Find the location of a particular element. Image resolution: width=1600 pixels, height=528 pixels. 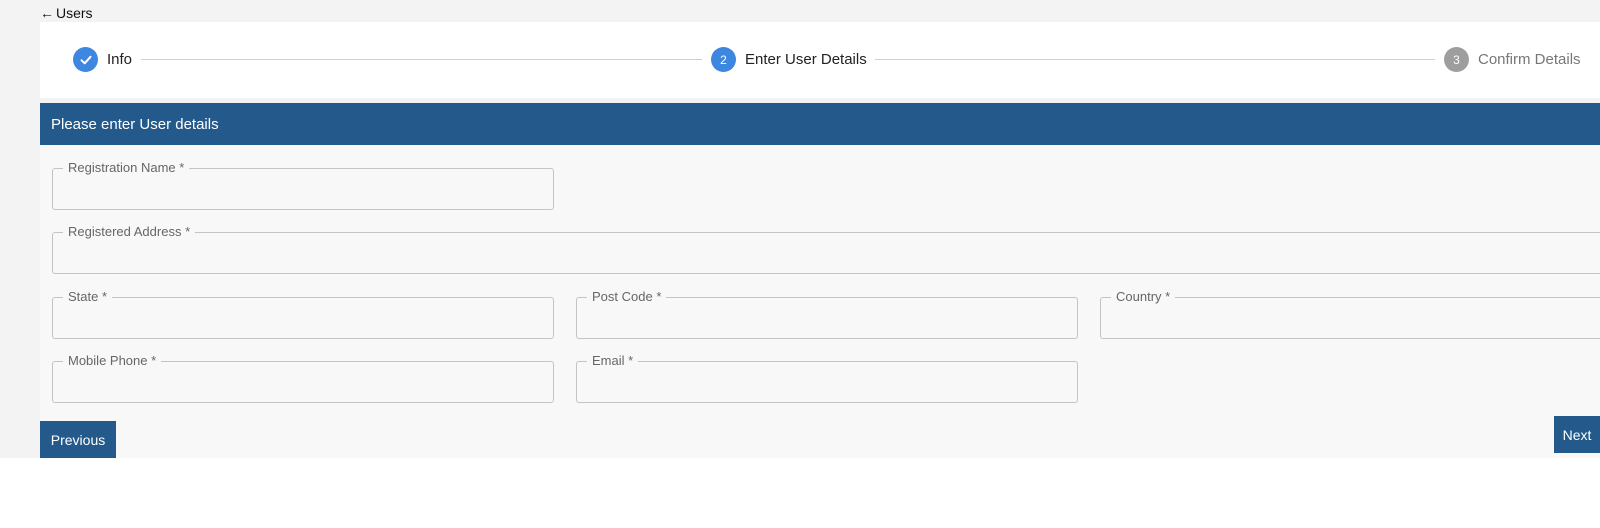

step-number: 2 is located at coordinates (723, 59).